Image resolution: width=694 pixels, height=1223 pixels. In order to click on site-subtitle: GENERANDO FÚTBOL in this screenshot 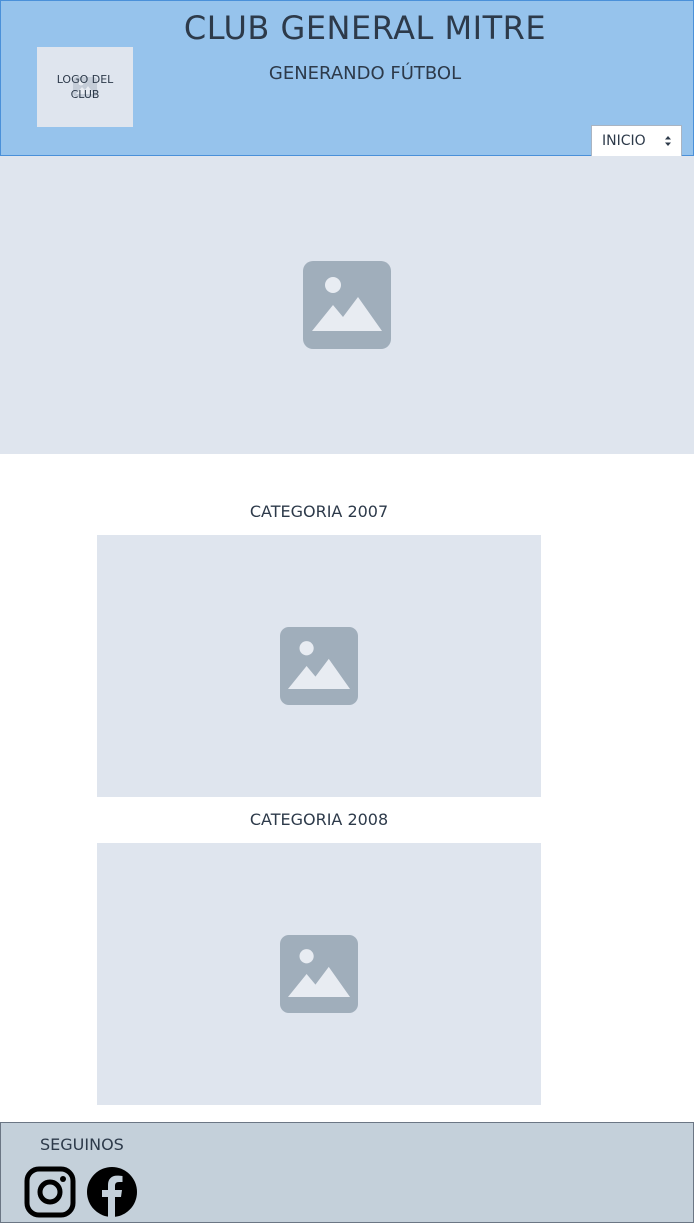, I will do `click(365, 73)`.